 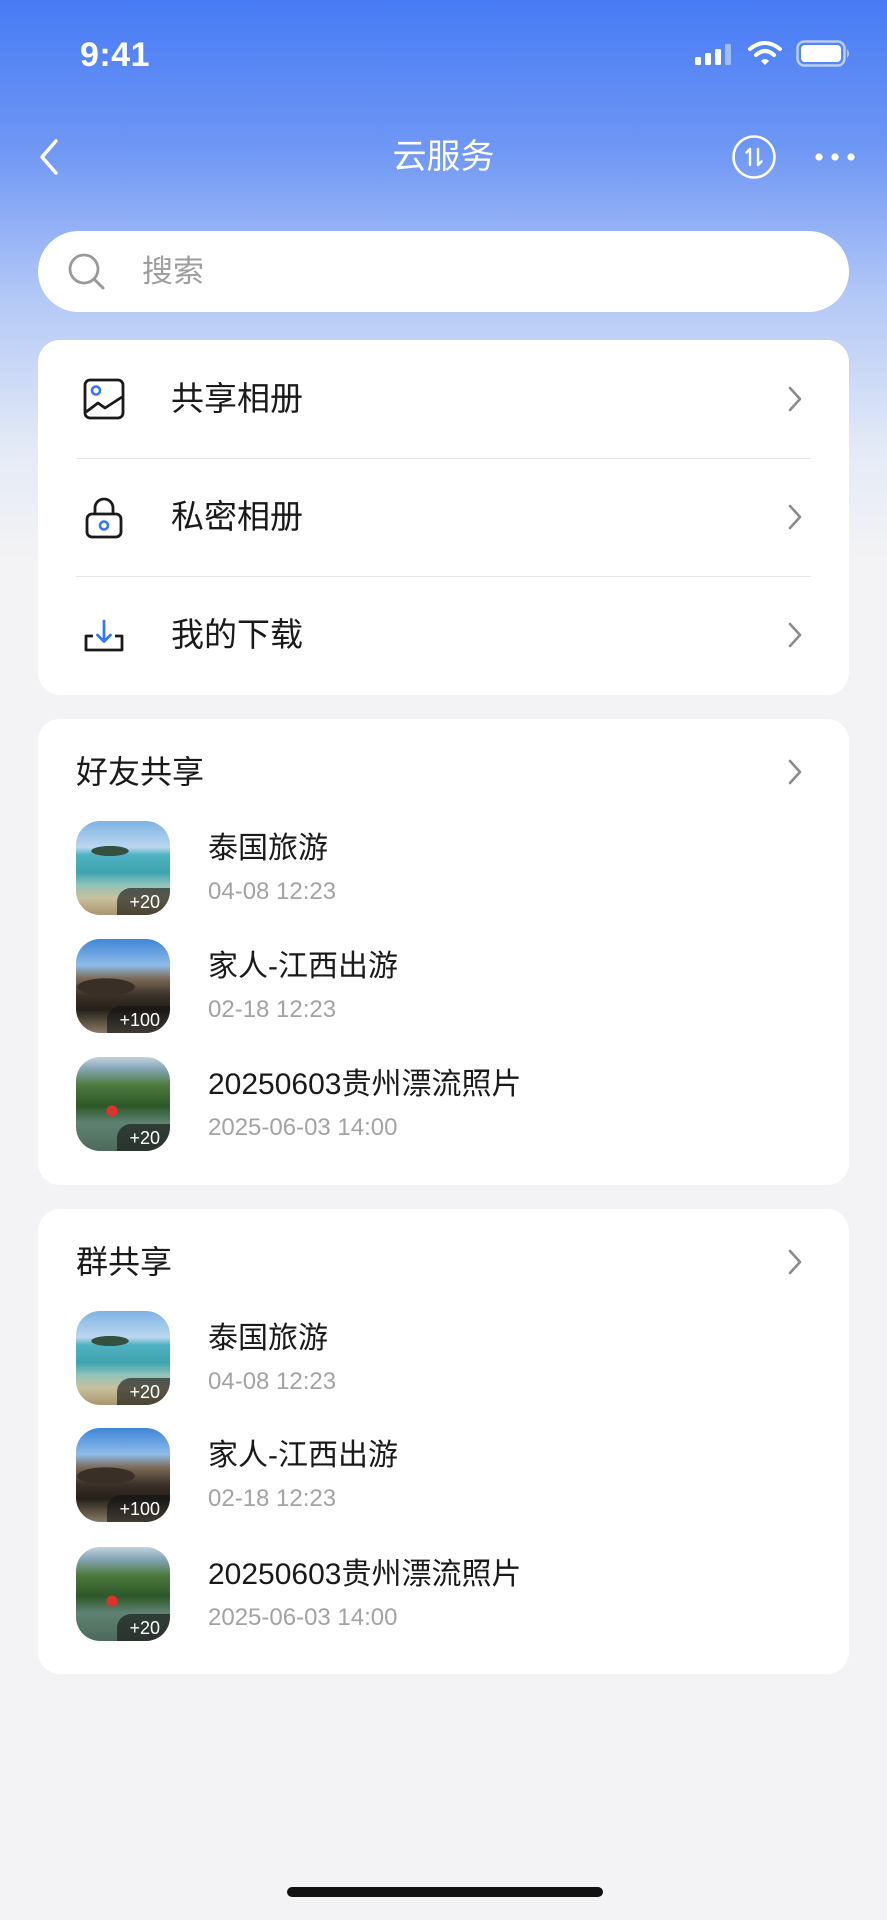 I want to click on menu-item-my-downloads: 我的下载, so click(x=443, y=635).